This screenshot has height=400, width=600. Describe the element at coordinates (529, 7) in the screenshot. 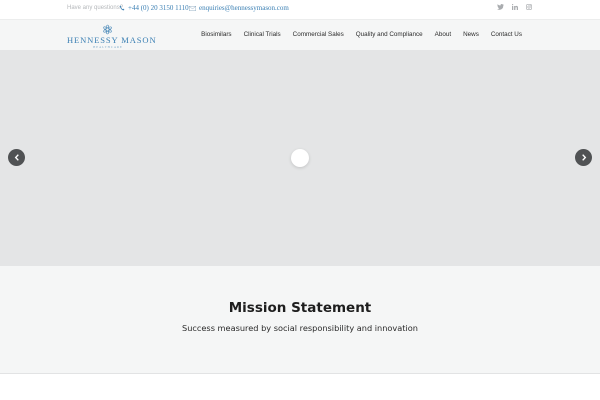

I see `instagram-icon` at that location.